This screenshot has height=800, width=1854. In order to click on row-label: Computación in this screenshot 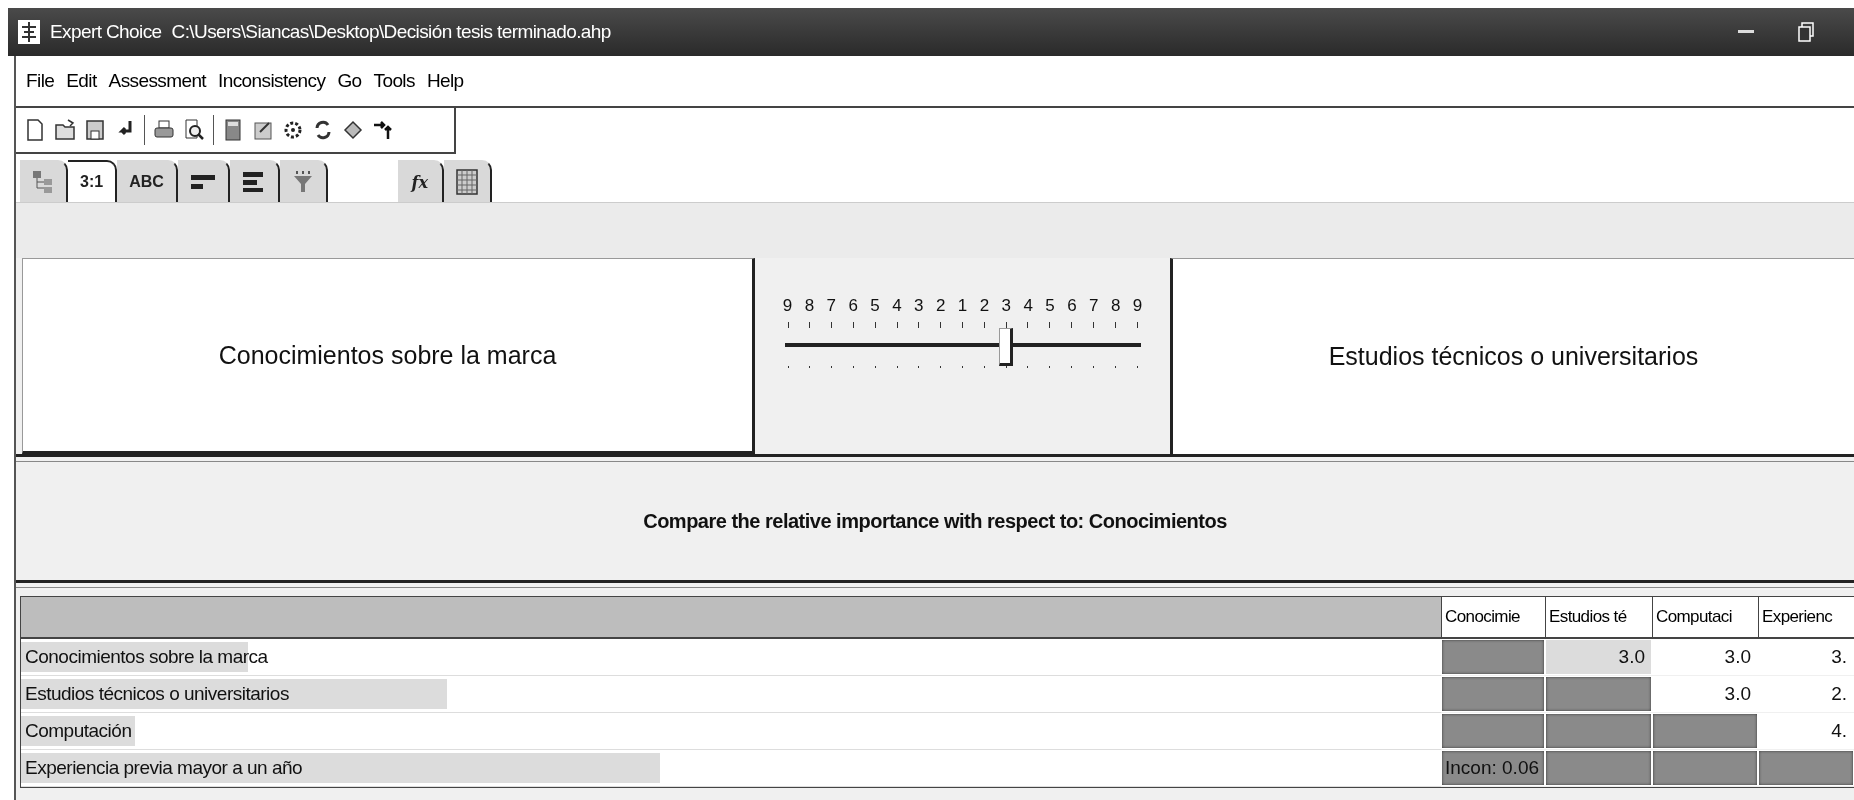, I will do `click(78, 731)`.